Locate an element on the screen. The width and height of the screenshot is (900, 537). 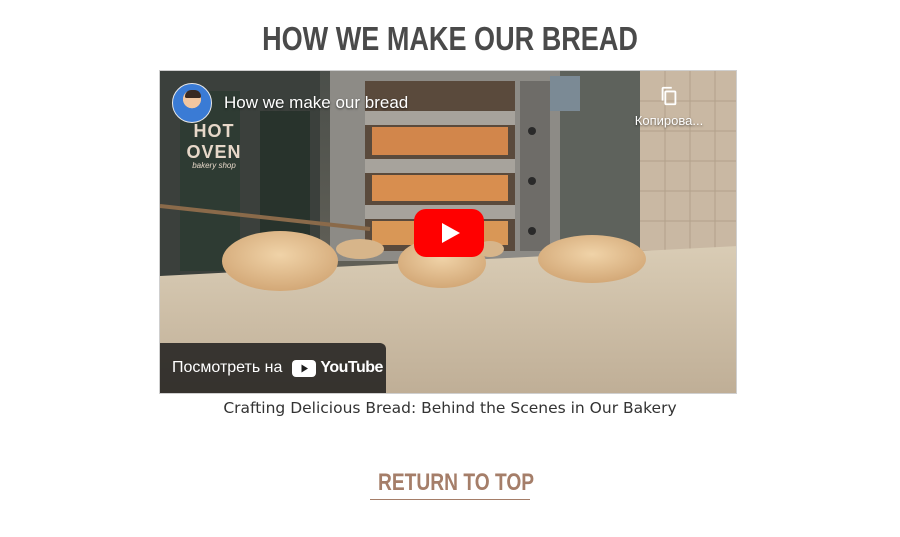
bakery-logo-name: HOT OVEN is located at coordinates (214, 141).